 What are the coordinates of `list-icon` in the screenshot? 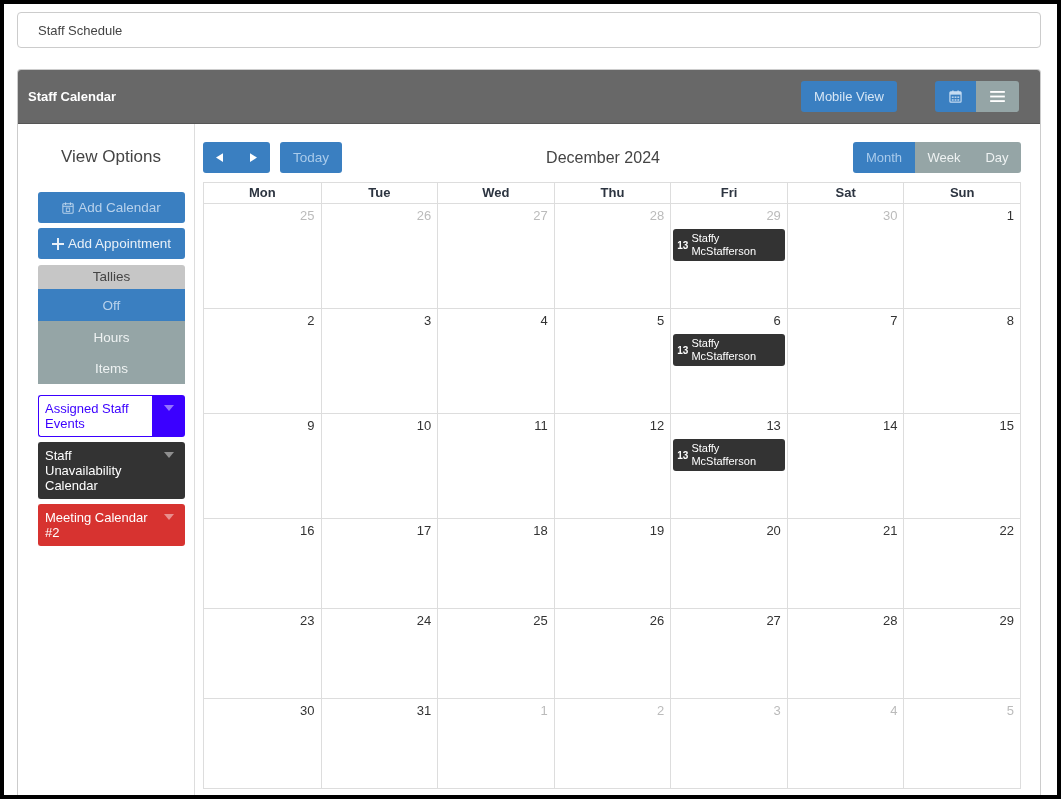 It's located at (997, 96).